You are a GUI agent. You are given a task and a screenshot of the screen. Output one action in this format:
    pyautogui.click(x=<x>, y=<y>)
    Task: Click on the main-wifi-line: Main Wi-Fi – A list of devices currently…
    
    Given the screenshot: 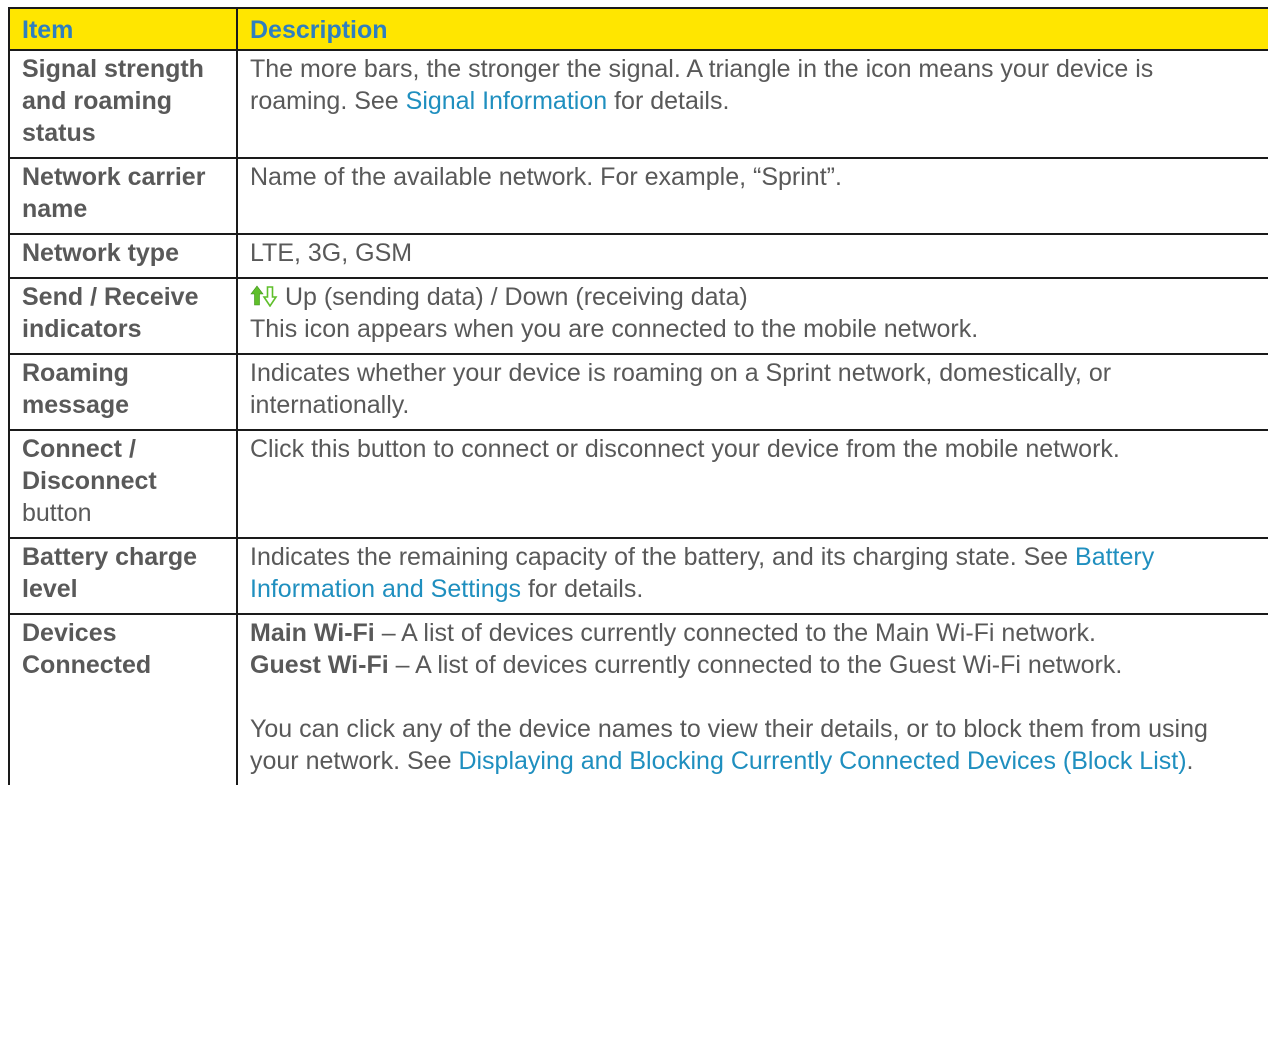 What is the action you would take?
    pyautogui.click(x=753, y=633)
    